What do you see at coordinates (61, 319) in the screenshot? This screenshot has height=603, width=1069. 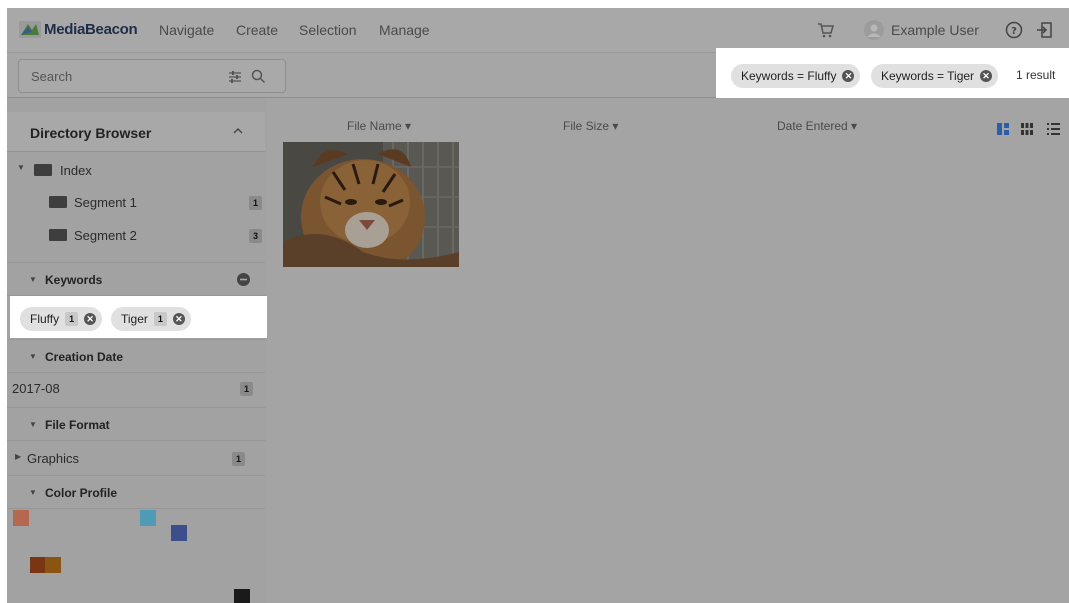 I see `keyword-chip-fluffy: Fluffy 1 ✕` at bounding box center [61, 319].